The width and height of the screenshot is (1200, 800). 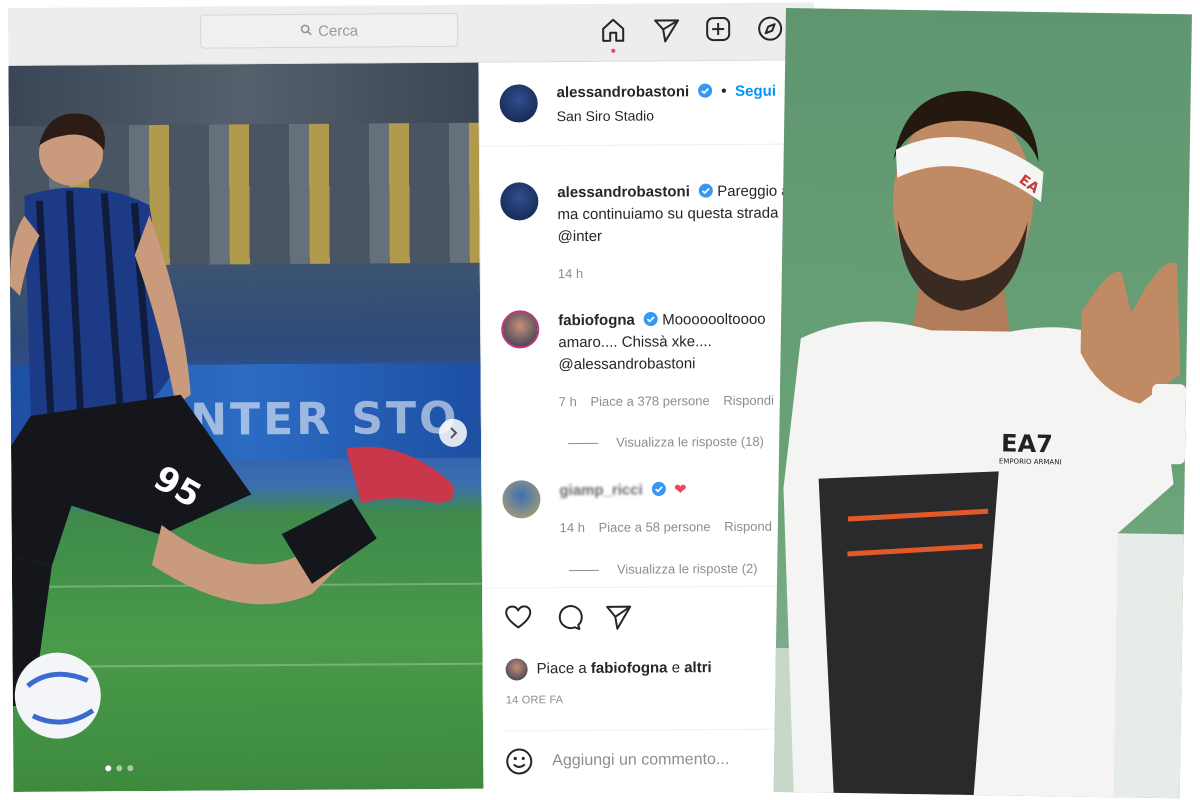 I want to click on post-location: San Siro Stadio, so click(x=605, y=115).